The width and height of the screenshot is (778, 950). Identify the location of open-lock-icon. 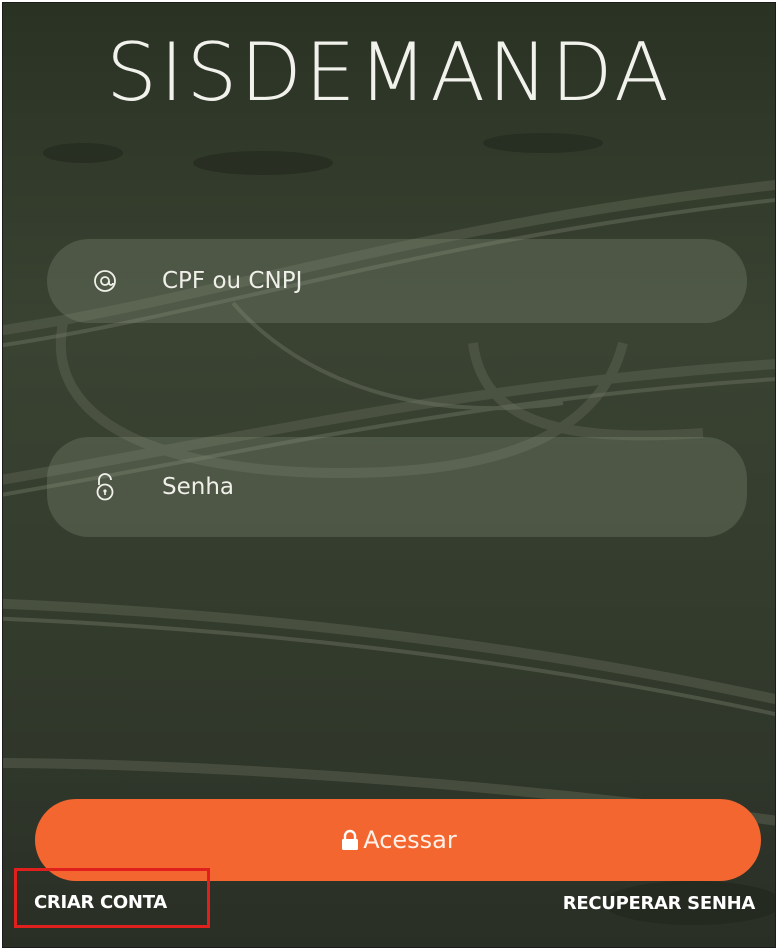
(105, 487).